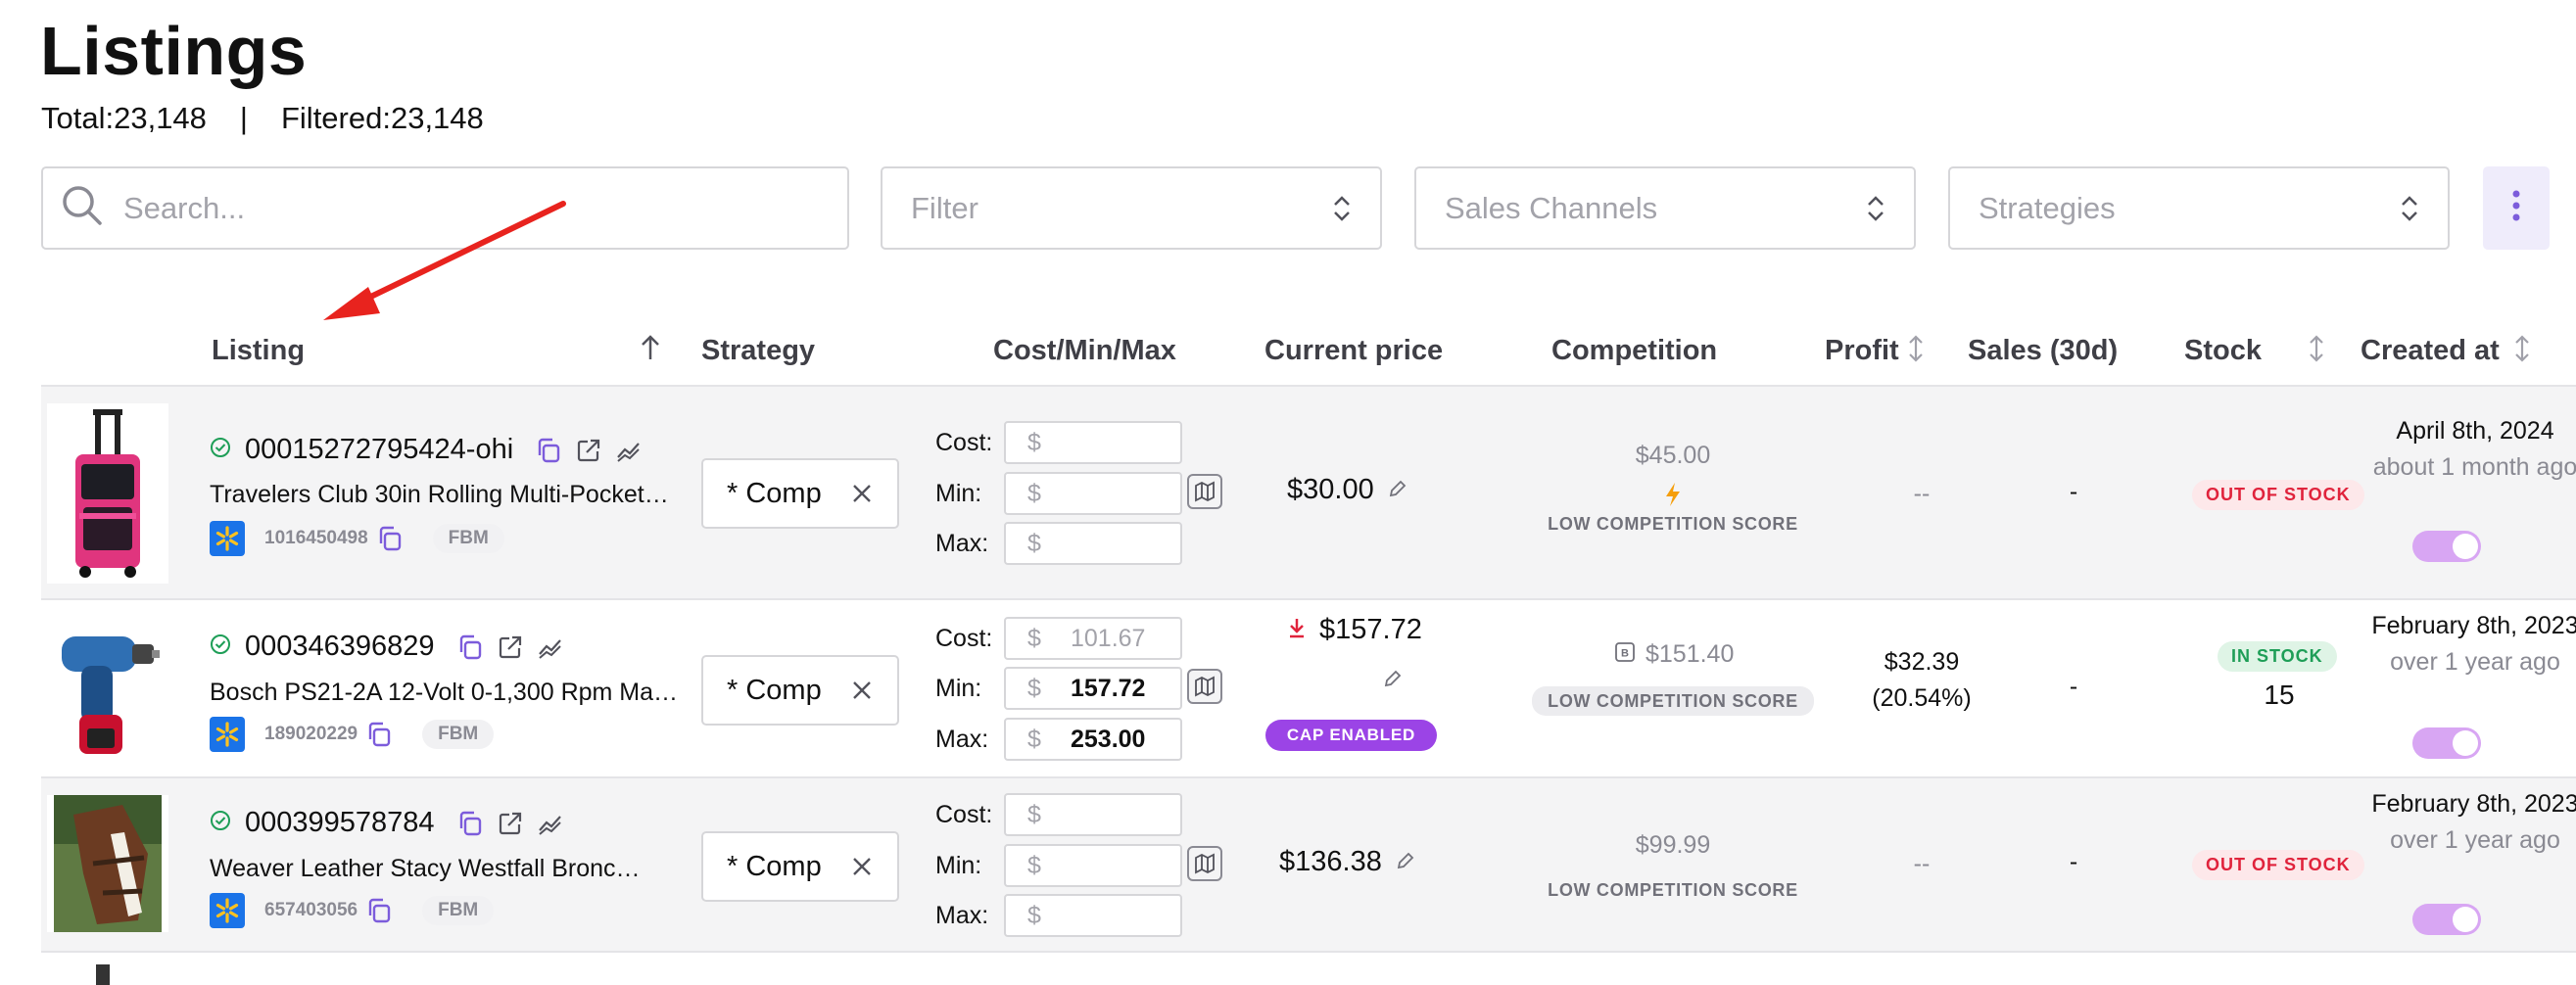  I want to click on profit-value: --, so click(1922, 863).